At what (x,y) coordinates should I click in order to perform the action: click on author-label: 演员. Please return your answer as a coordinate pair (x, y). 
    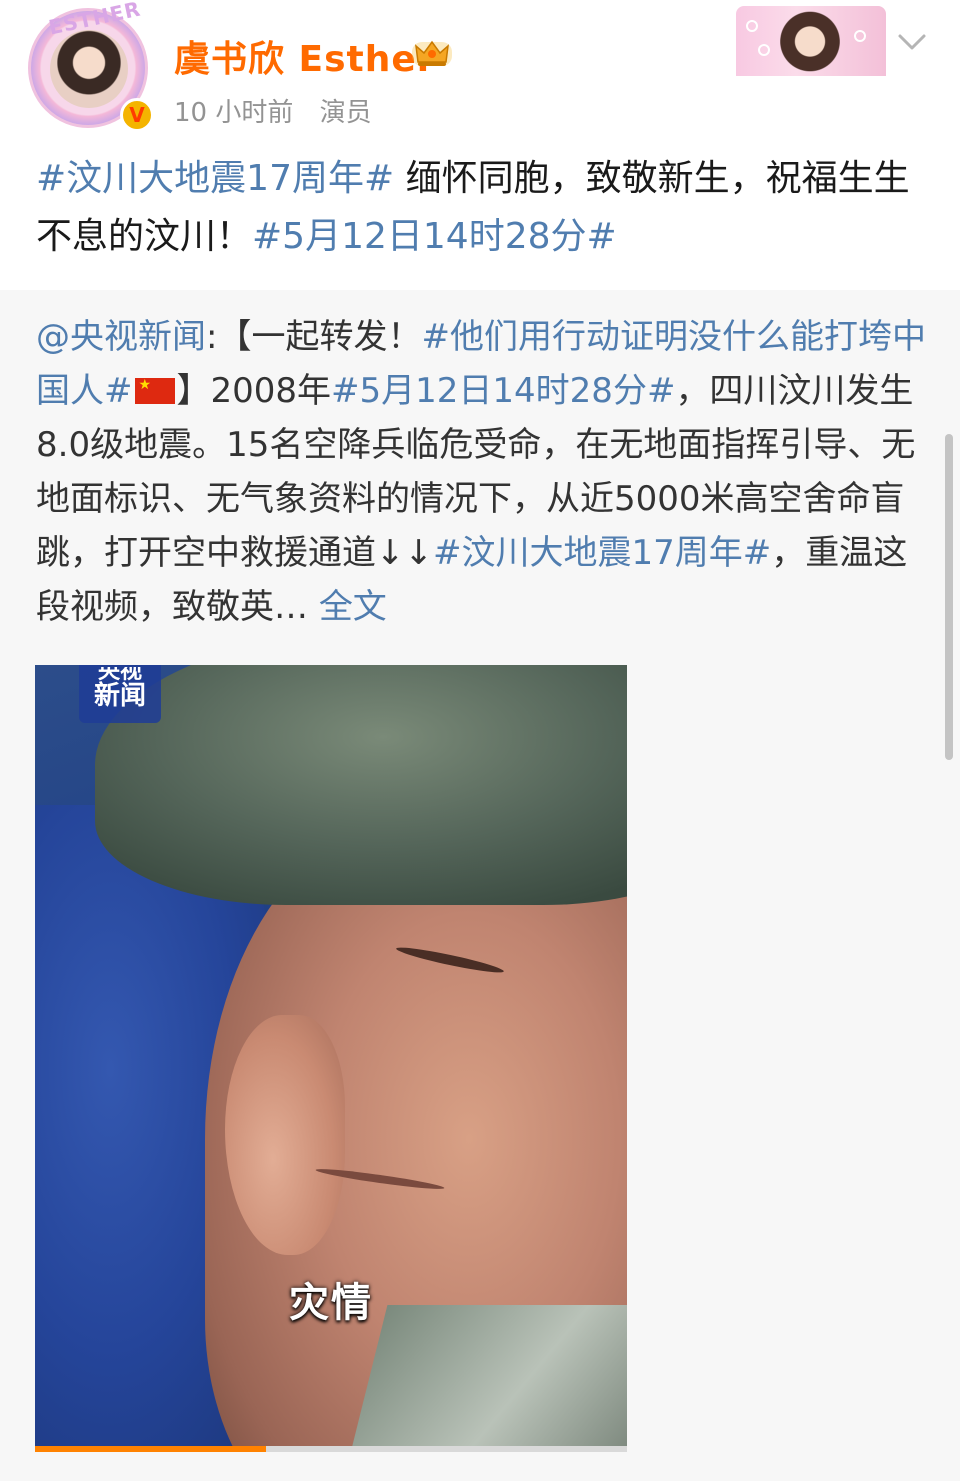
    Looking at the image, I should click on (345, 113).